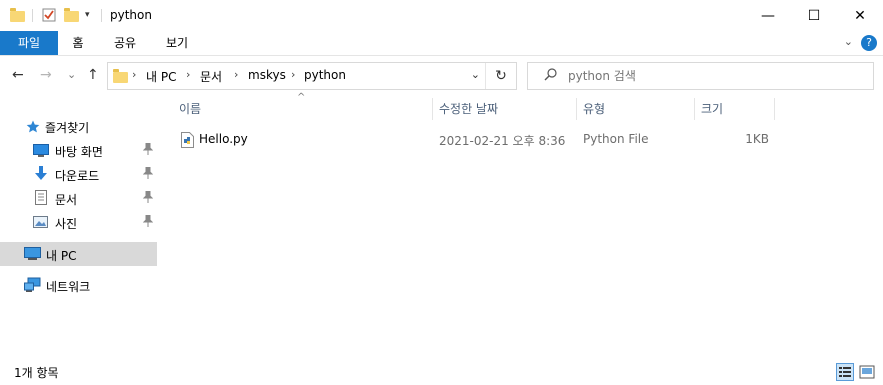  I want to click on column-header-date-modified: 수정한 날짜, so click(505, 109).